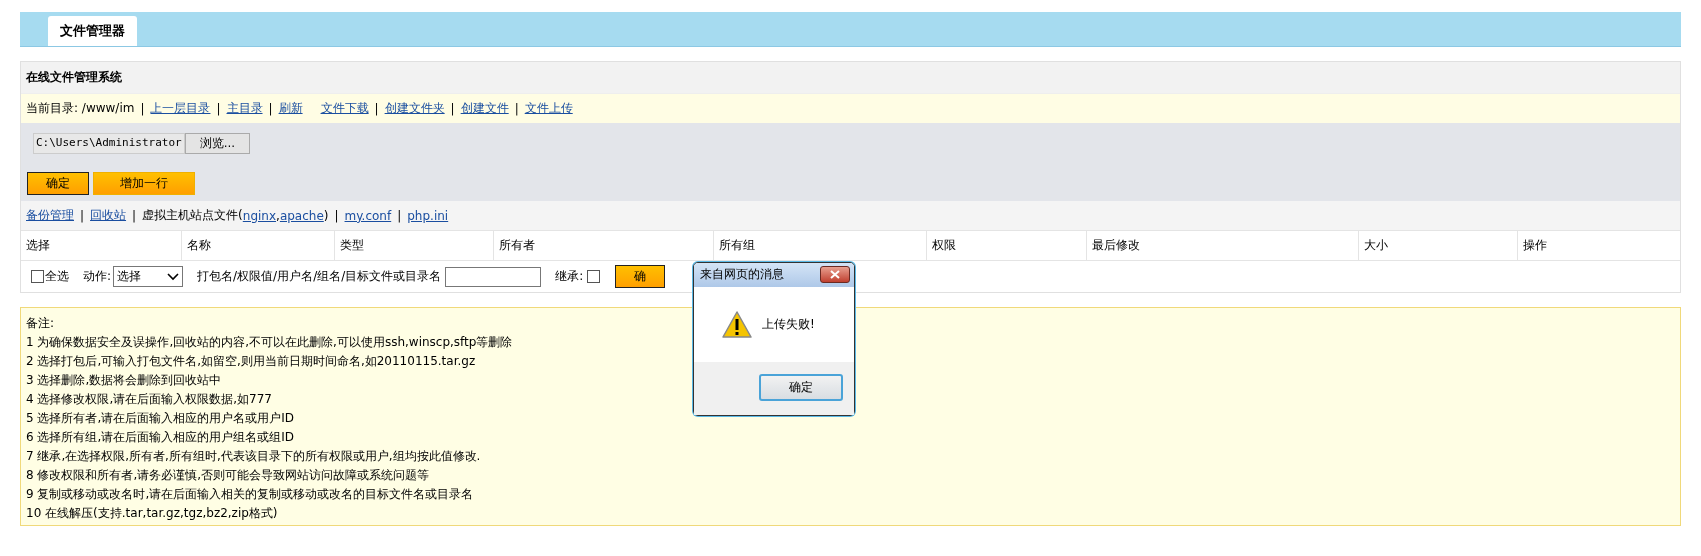 Image resolution: width=1701 pixels, height=556 pixels. I want to click on label: ,, so click(278, 215).